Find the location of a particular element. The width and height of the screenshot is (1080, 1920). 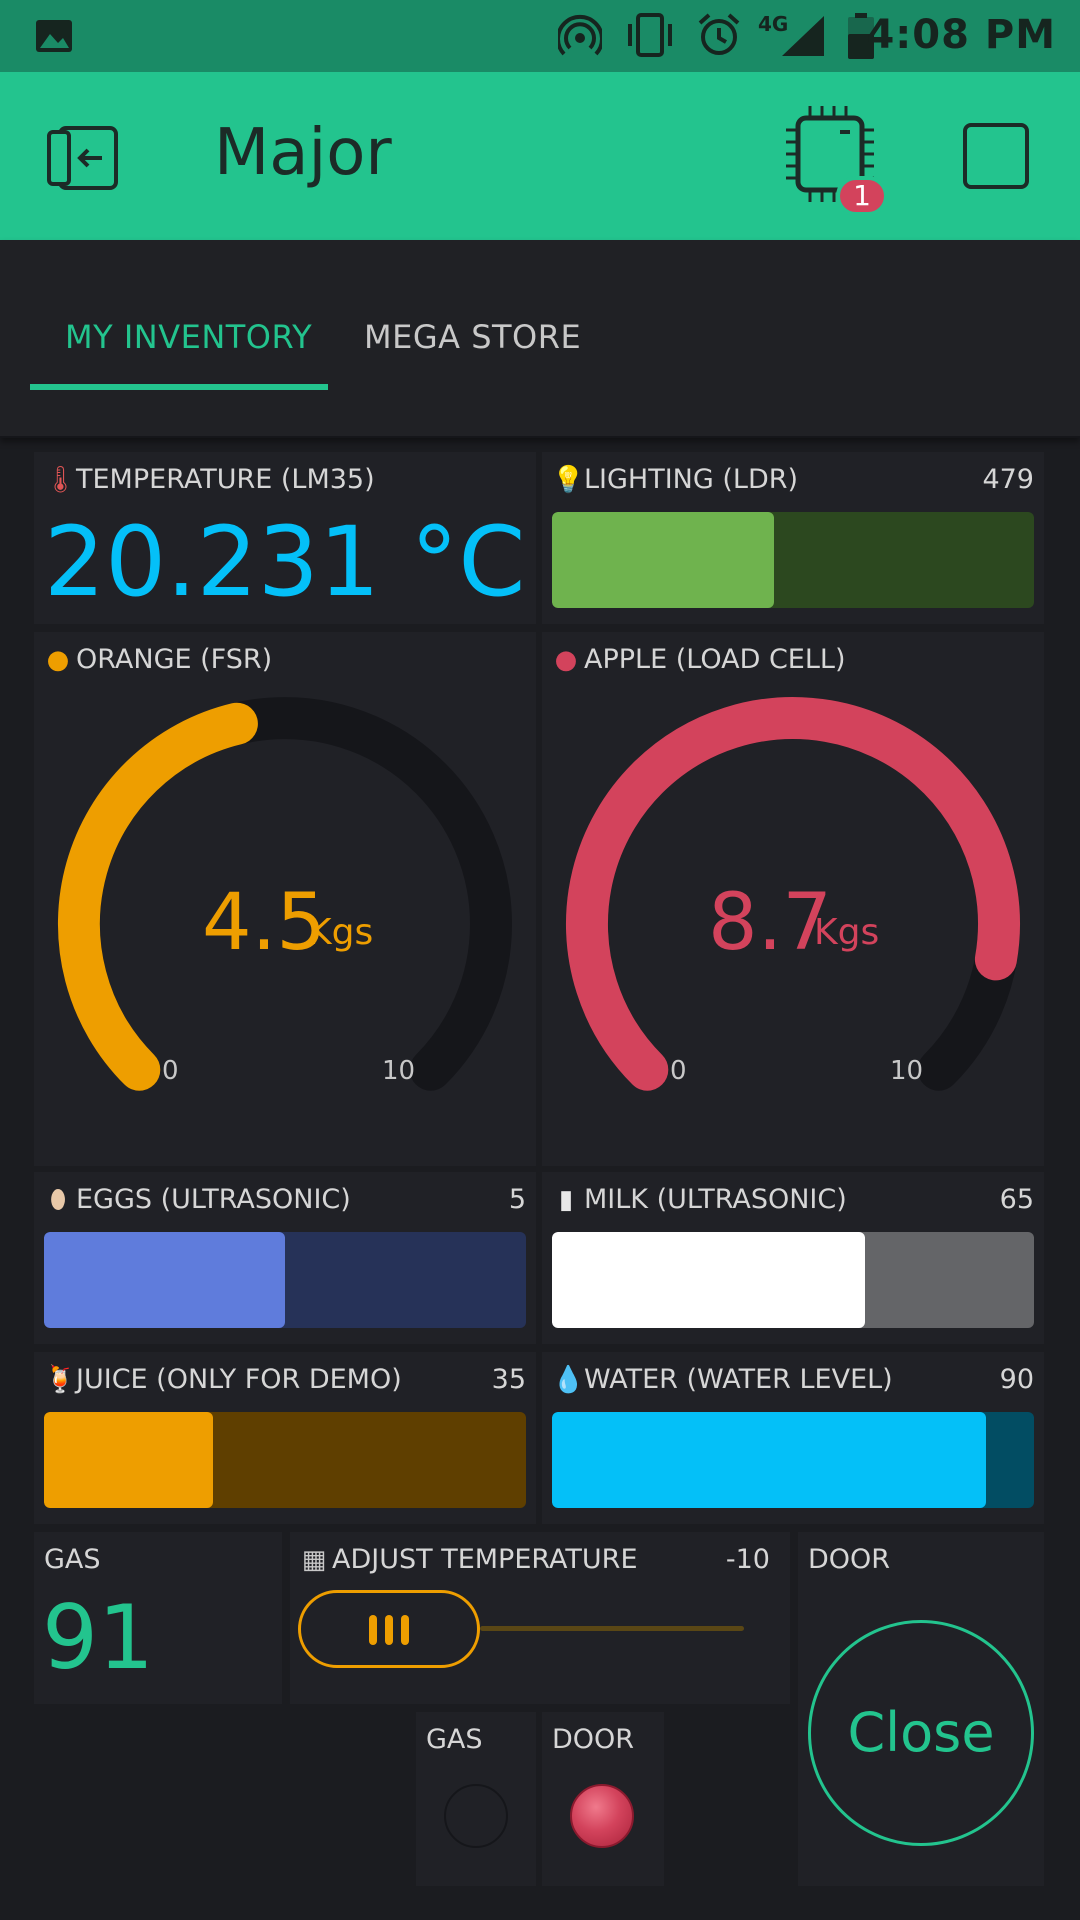

eggs-widget: ⬮ EGGS (ULTRASONIC) 5 is located at coordinates (285, 1258).